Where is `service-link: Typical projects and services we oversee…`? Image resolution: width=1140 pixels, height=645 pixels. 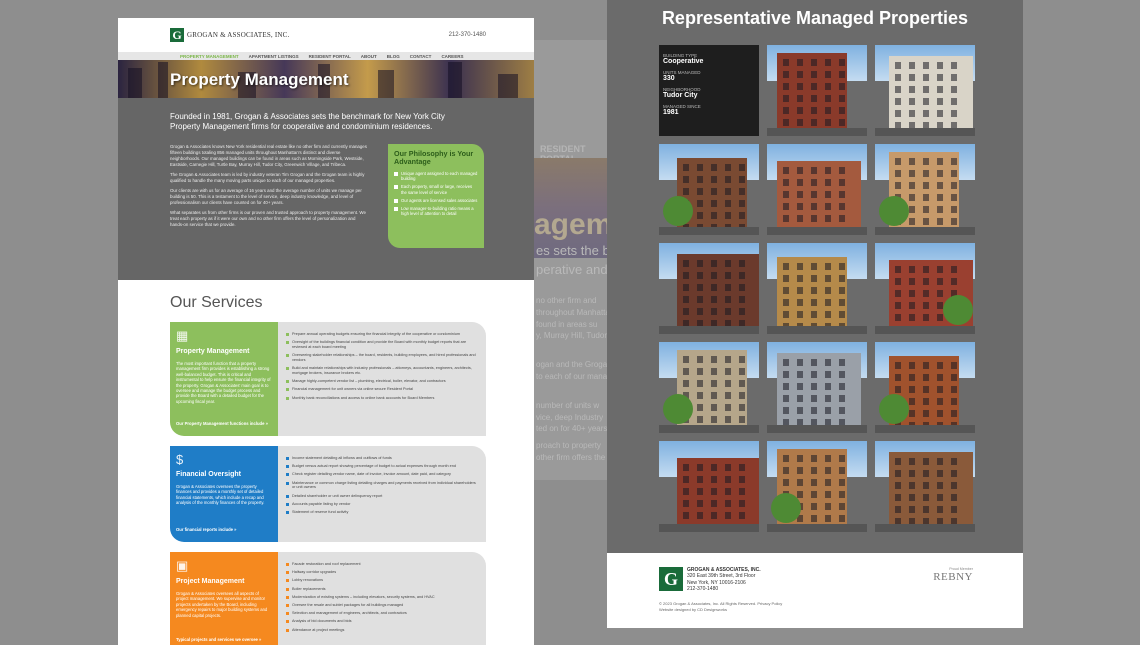 service-link: Typical projects and services we oversee… is located at coordinates (218, 639).